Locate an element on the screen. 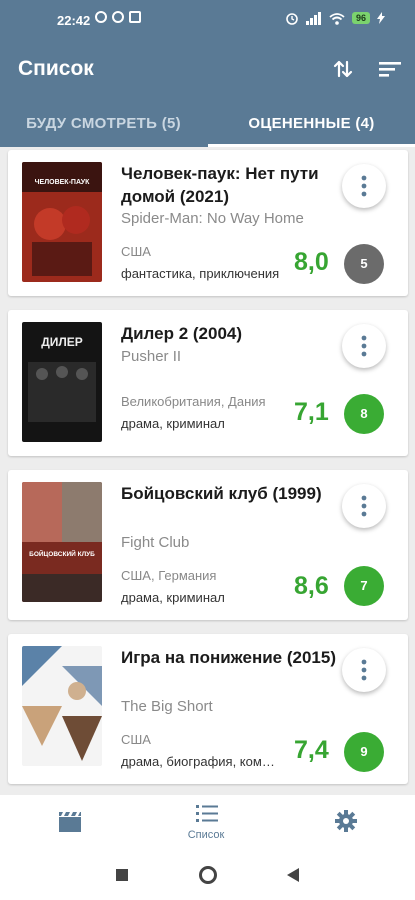  svg-text: ЧЕЛОВЕК-ПАУК is located at coordinates (62, 182).